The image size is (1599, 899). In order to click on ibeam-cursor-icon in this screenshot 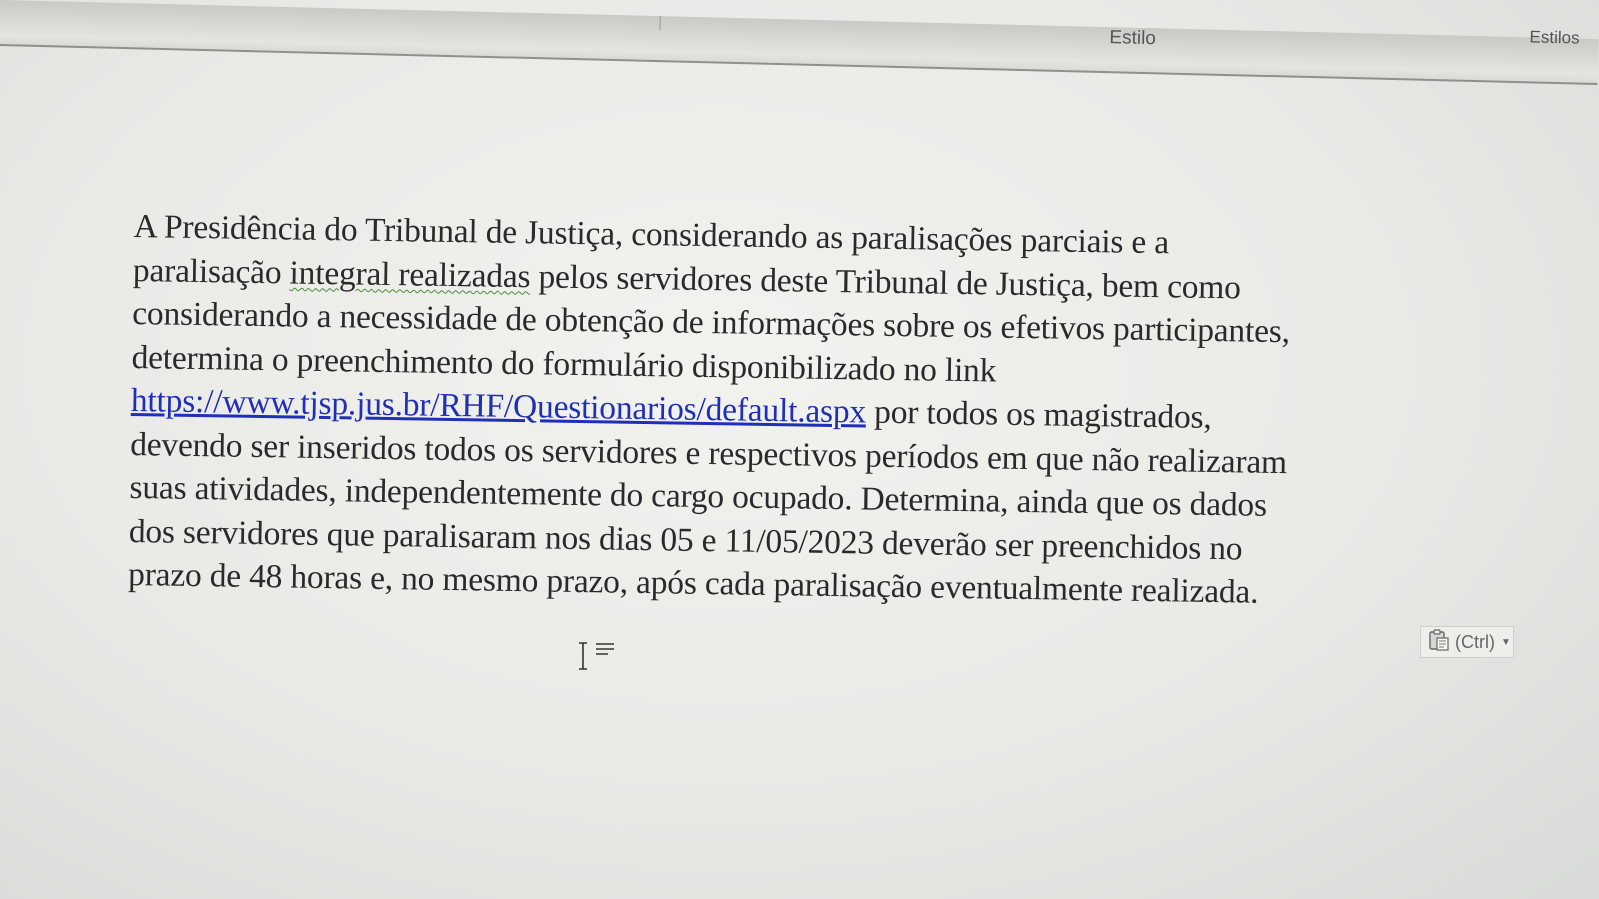, I will do `click(596, 657)`.